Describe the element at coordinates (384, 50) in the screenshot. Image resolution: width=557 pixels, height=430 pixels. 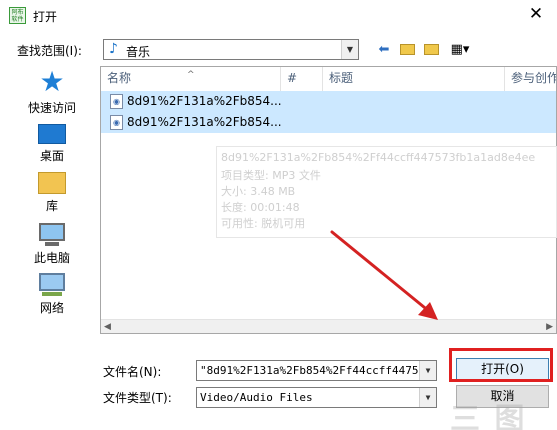
I see `back-arrow-icon: ⬅` at that location.